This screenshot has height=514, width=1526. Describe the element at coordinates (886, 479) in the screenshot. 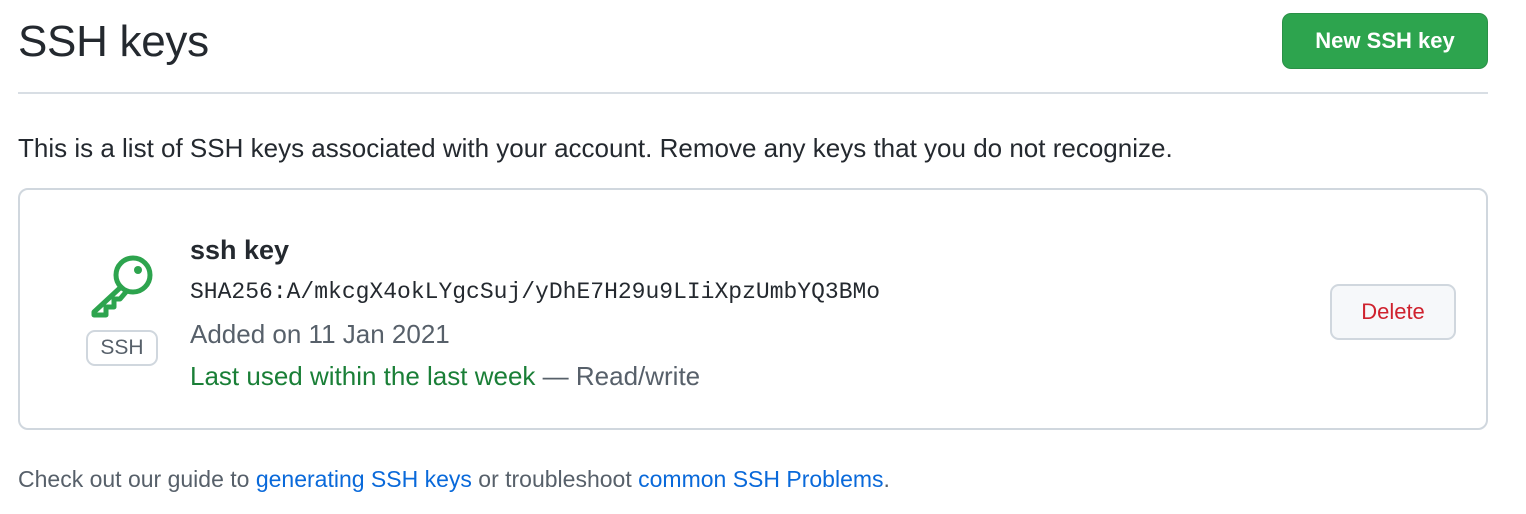

I see `footer-suffix: .` at that location.